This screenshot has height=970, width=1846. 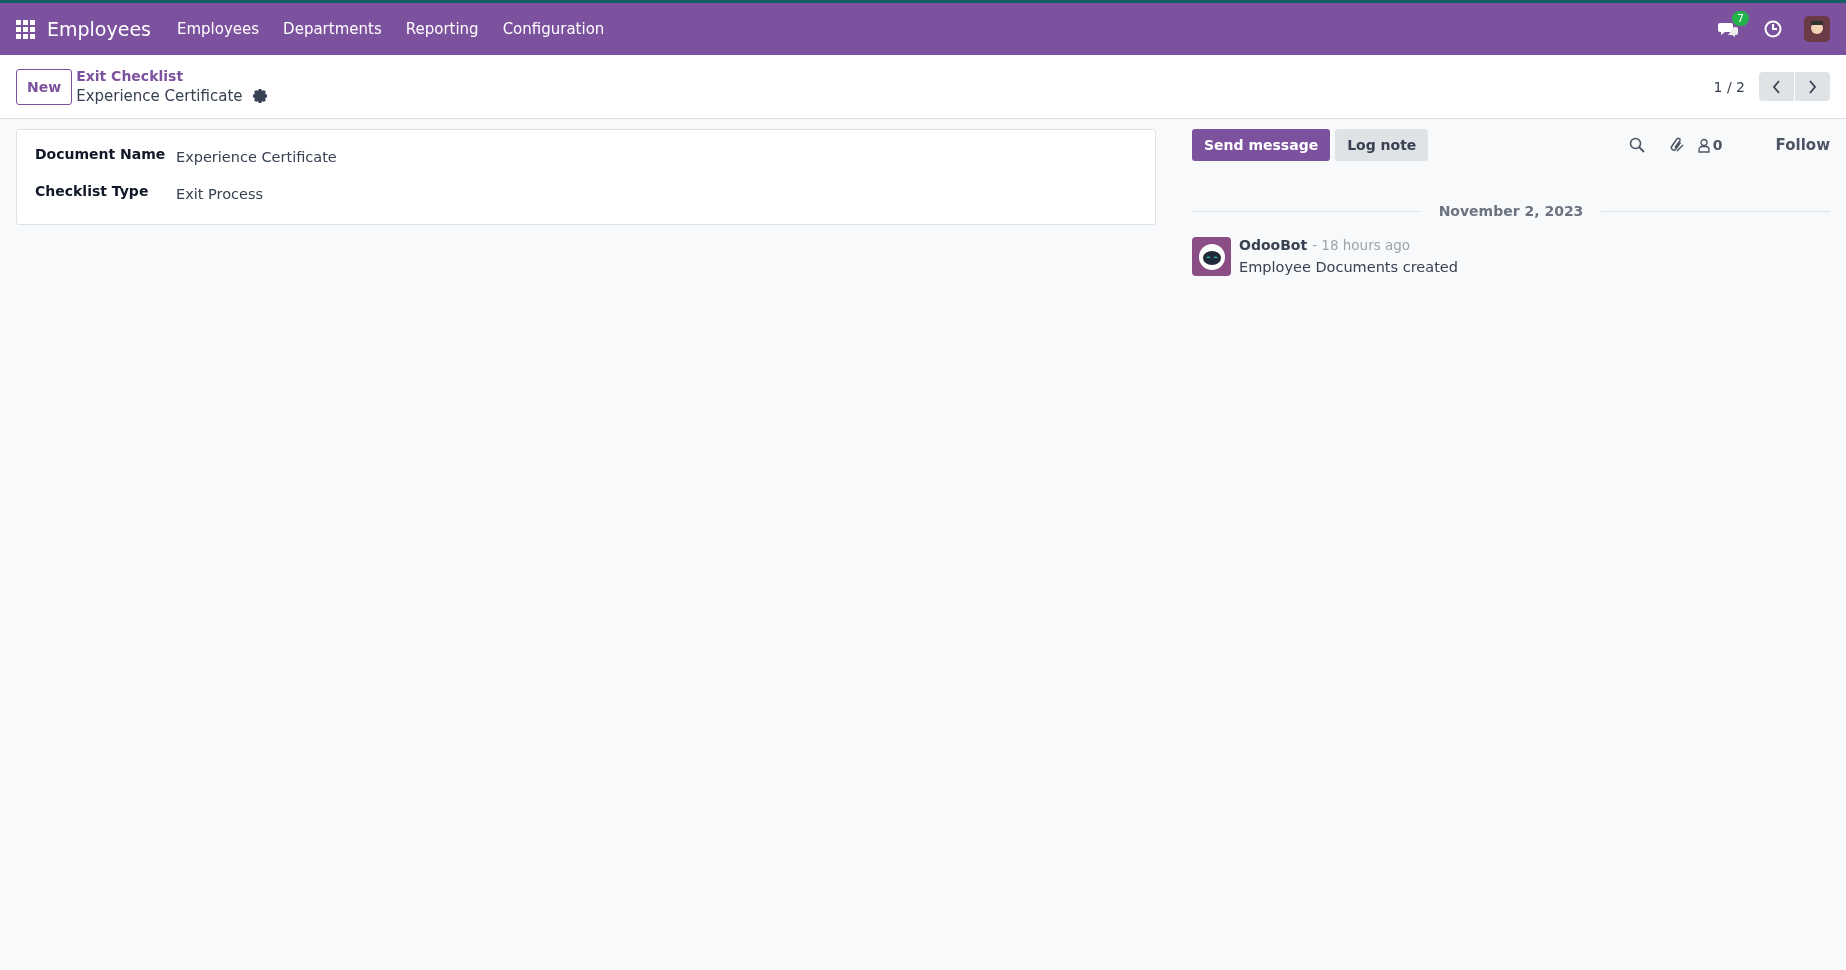 I want to click on follow-button: Follow, so click(x=1802, y=145).